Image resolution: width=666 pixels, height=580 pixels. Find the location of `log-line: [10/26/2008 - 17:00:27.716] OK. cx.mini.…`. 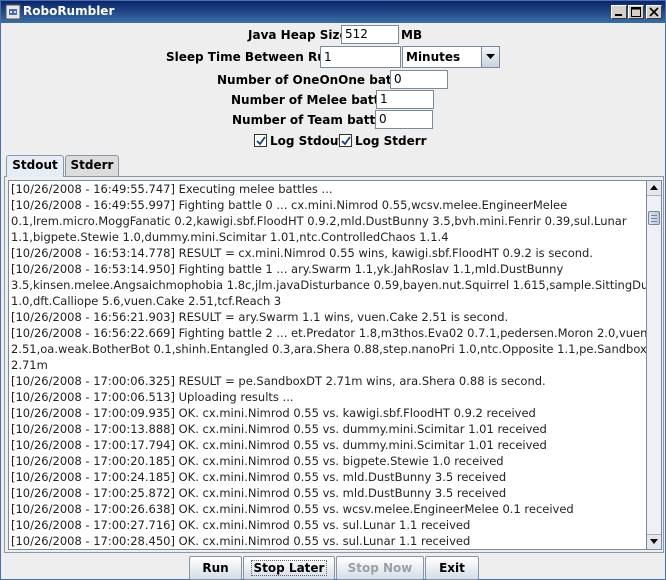

log-line: [10/26/2008 - 17:00:27.716] OK. cx.mini.… is located at coordinates (241, 525).